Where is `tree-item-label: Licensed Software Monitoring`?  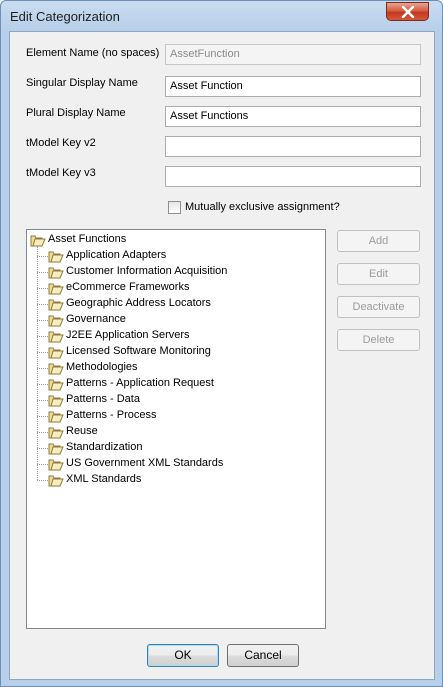 tree-item-label: Licensed Software Monitoring is located at coordinates (138, 351).